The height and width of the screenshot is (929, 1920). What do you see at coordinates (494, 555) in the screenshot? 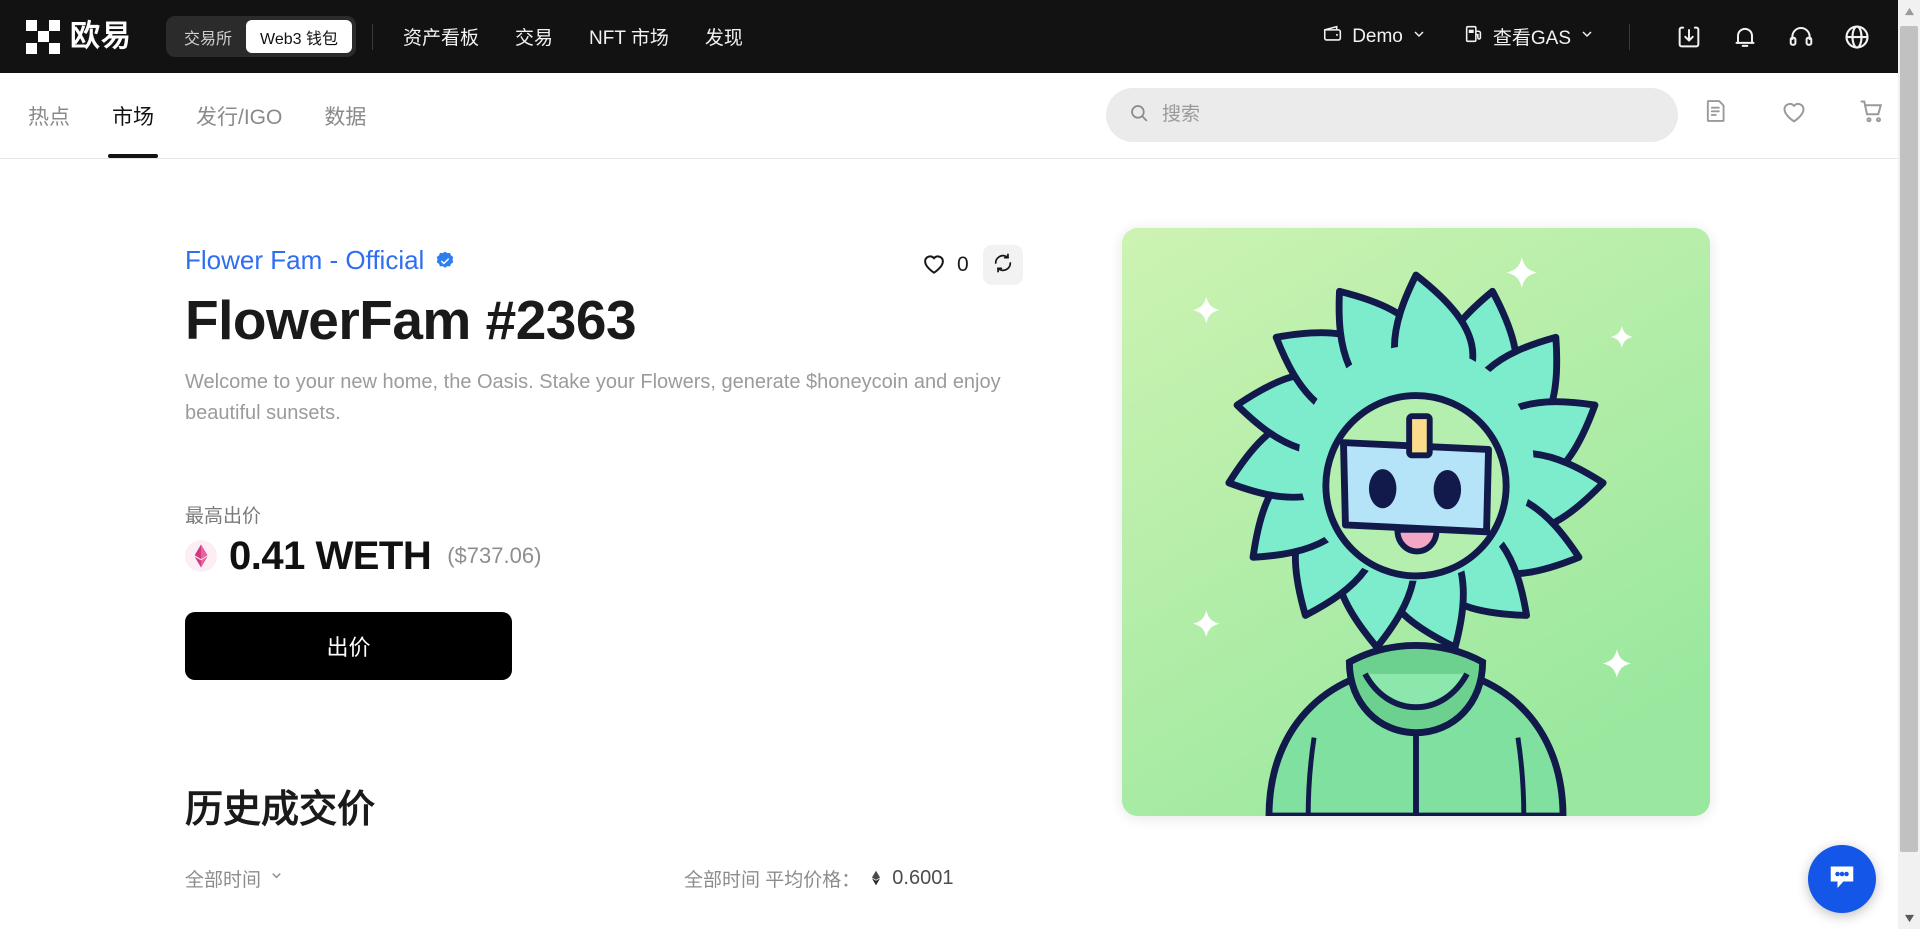
I see `price-usd: ($737.06)` at bounding box center [494, 555].